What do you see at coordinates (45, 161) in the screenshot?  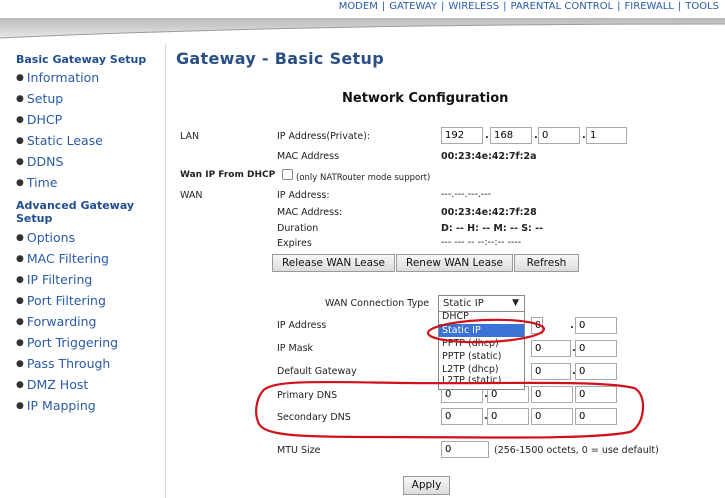 I see `sidebar-item-label: DDNS` at bounding box center [45, 161].